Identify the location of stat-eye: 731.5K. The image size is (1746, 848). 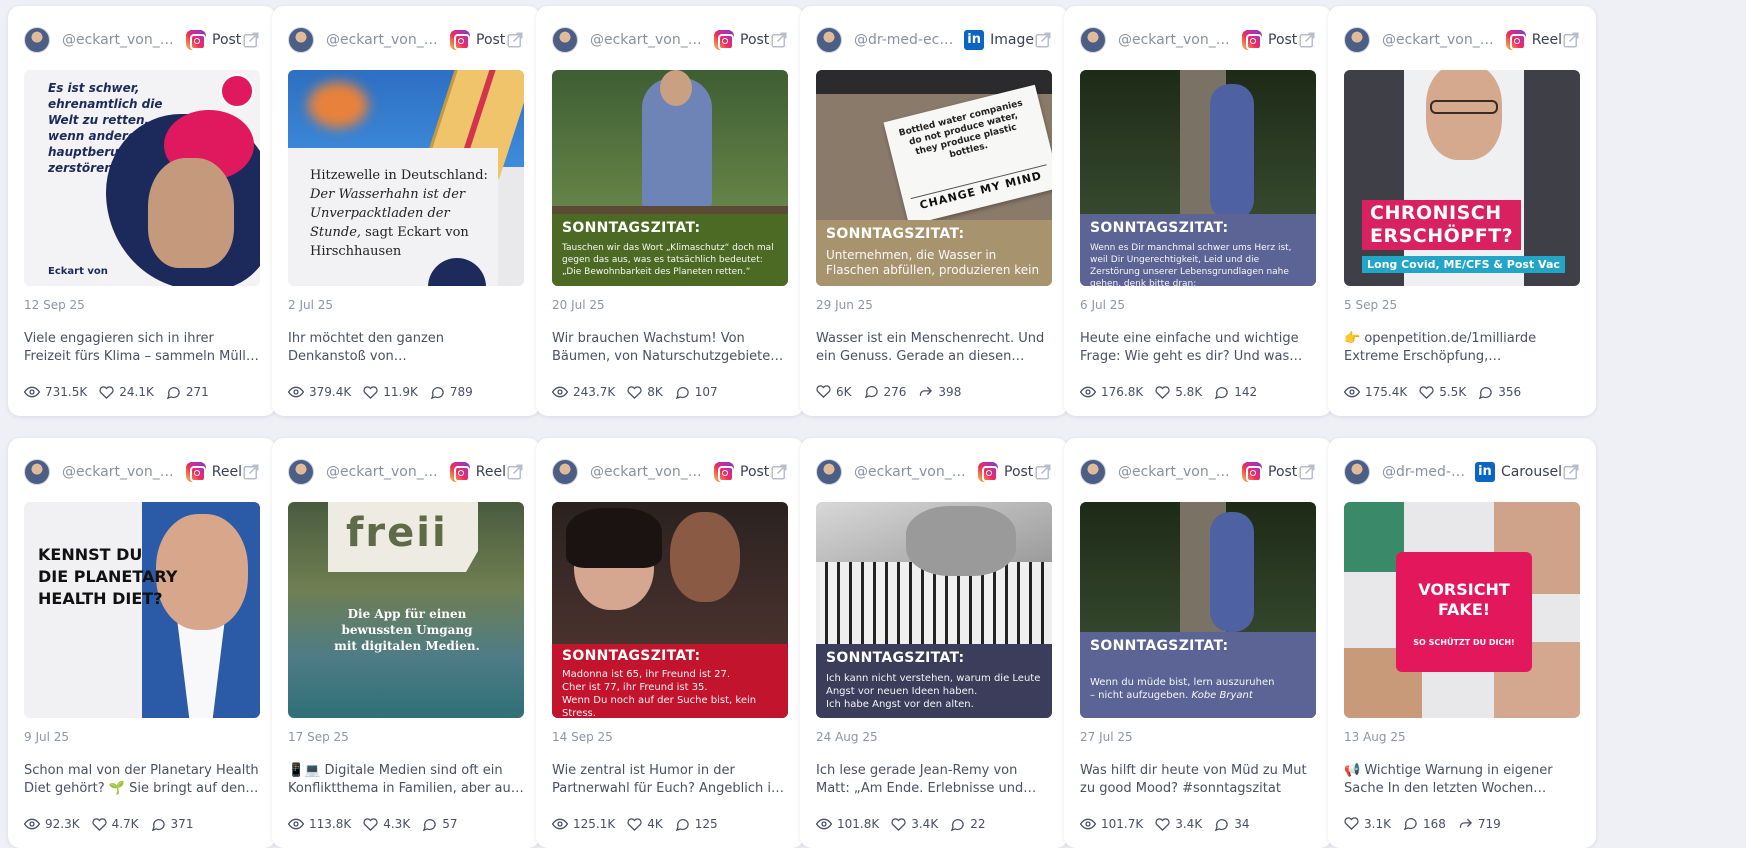
(55, 392).